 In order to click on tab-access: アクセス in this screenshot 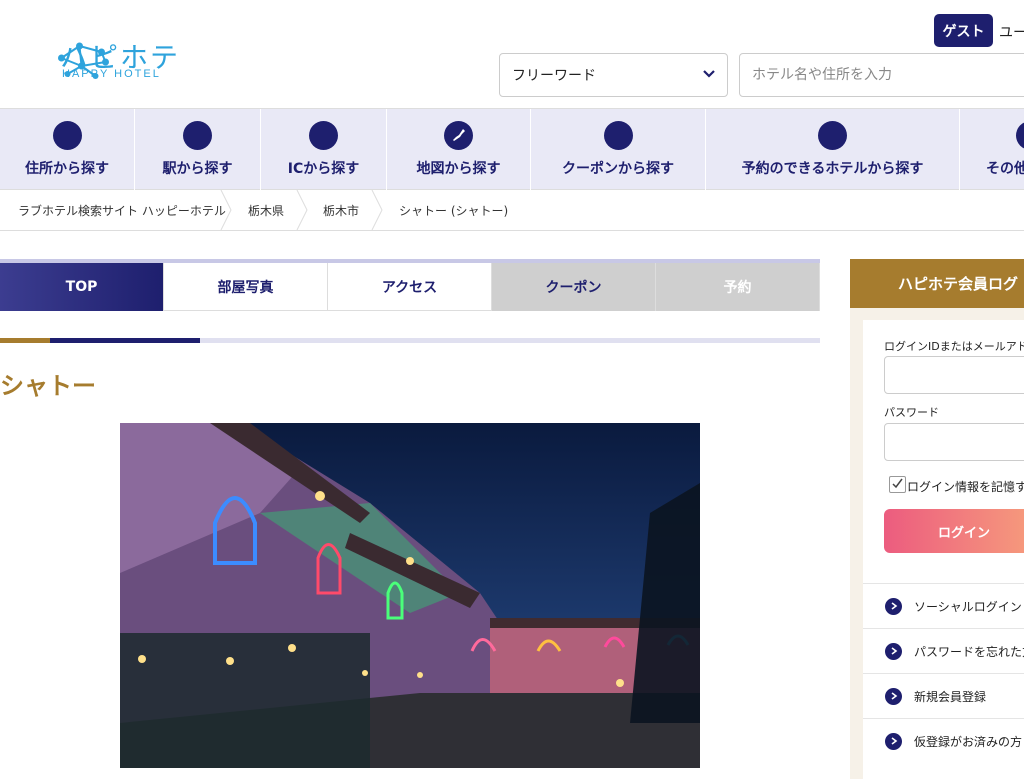, I will do `click(410, 287)`.